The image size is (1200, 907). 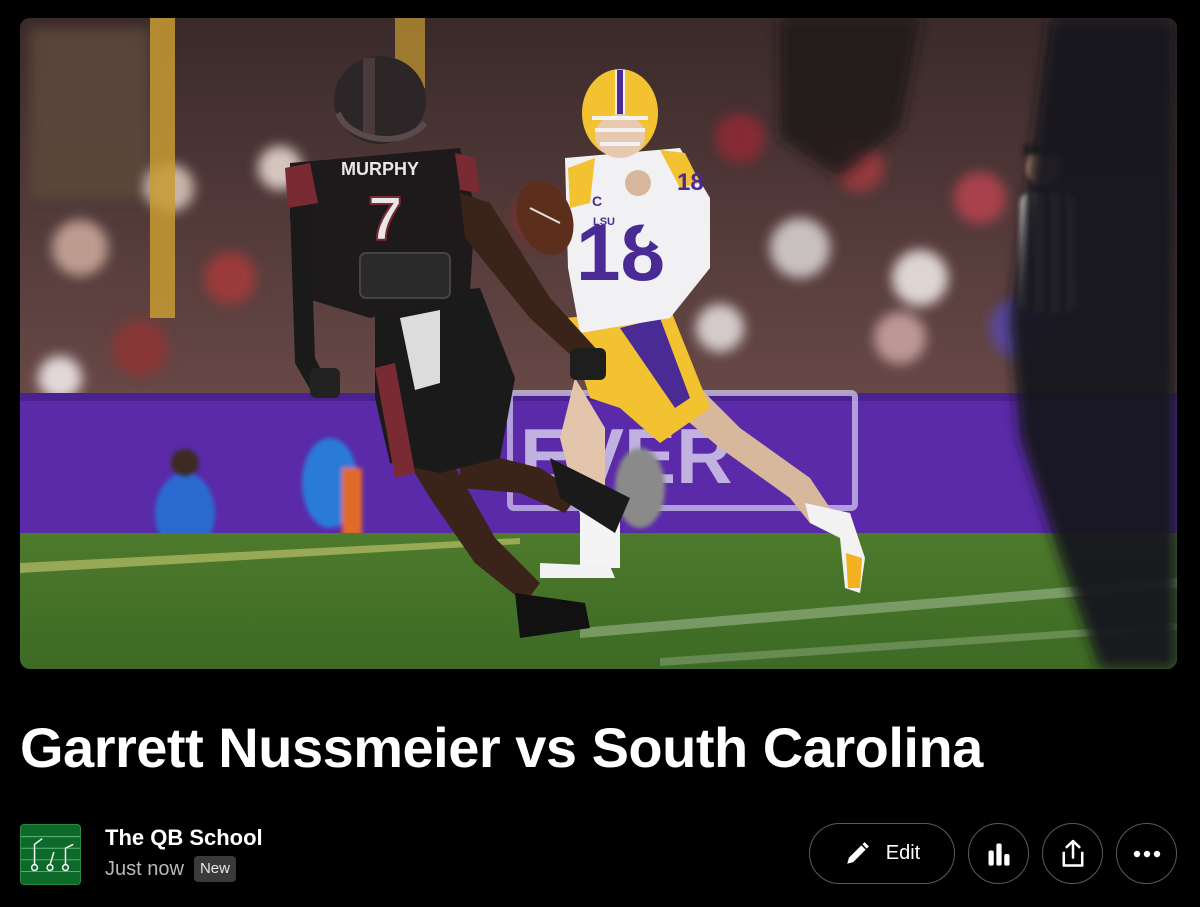 I want to click on defender-number: 7, so click(x=385, y=219).